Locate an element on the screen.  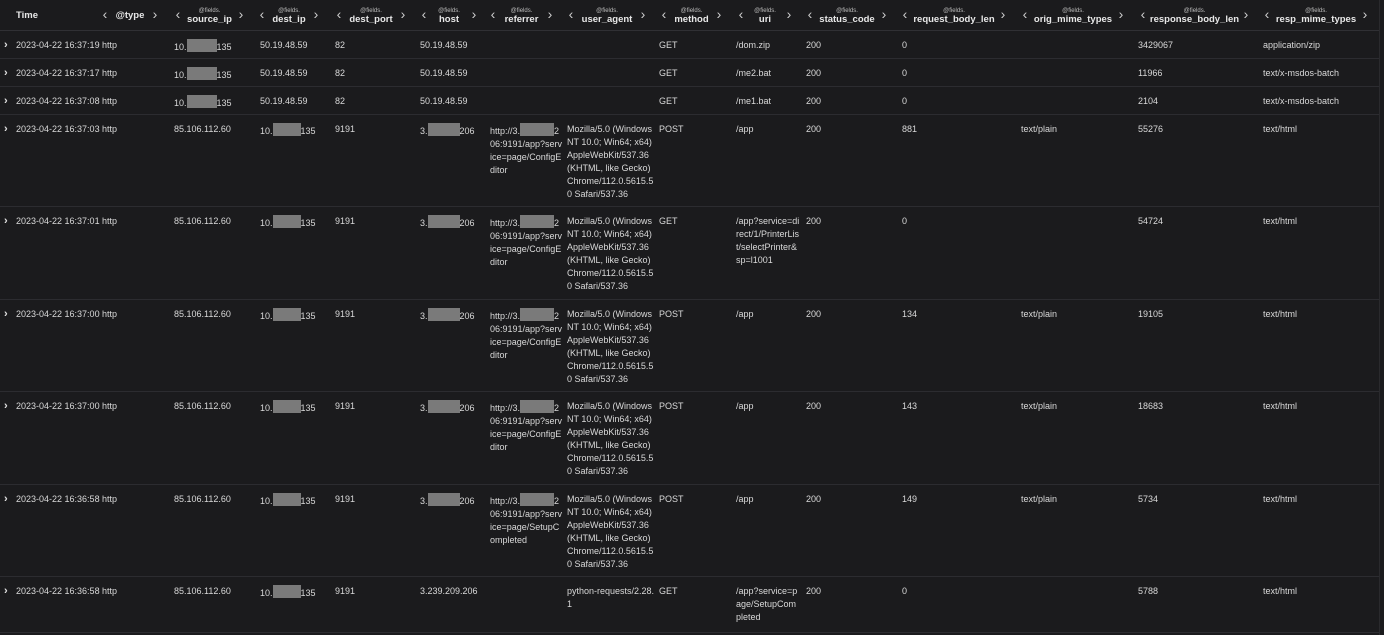
cell-type: http is located at coordinates (110, 314).